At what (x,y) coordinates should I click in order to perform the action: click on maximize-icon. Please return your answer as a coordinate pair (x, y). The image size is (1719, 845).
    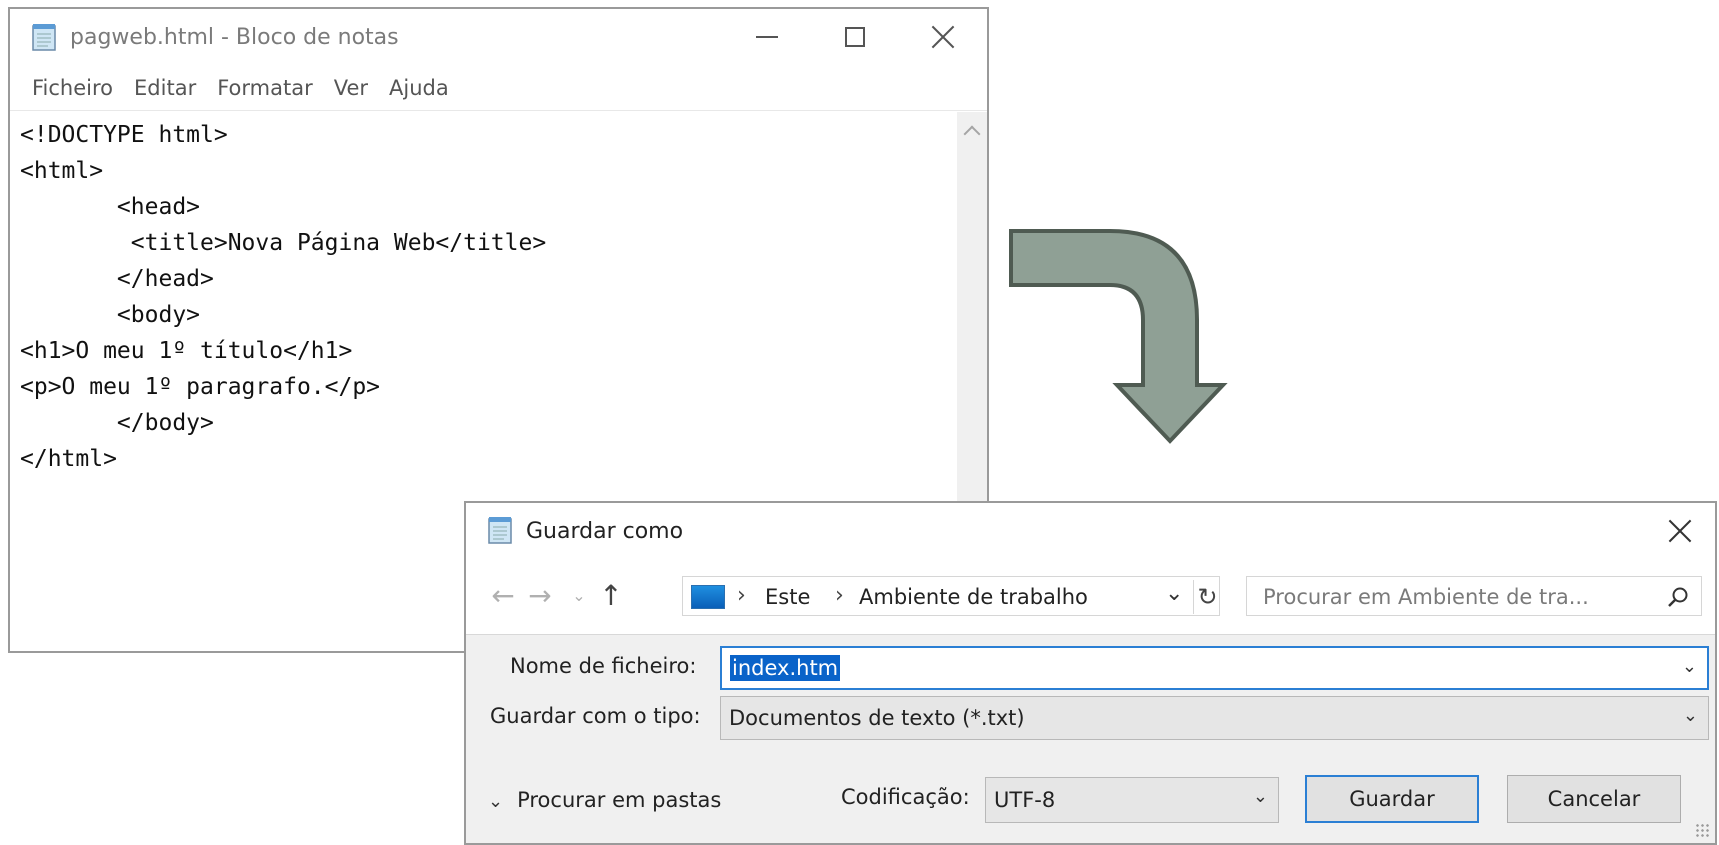
    Looking at the image, I should click on (855, 37).